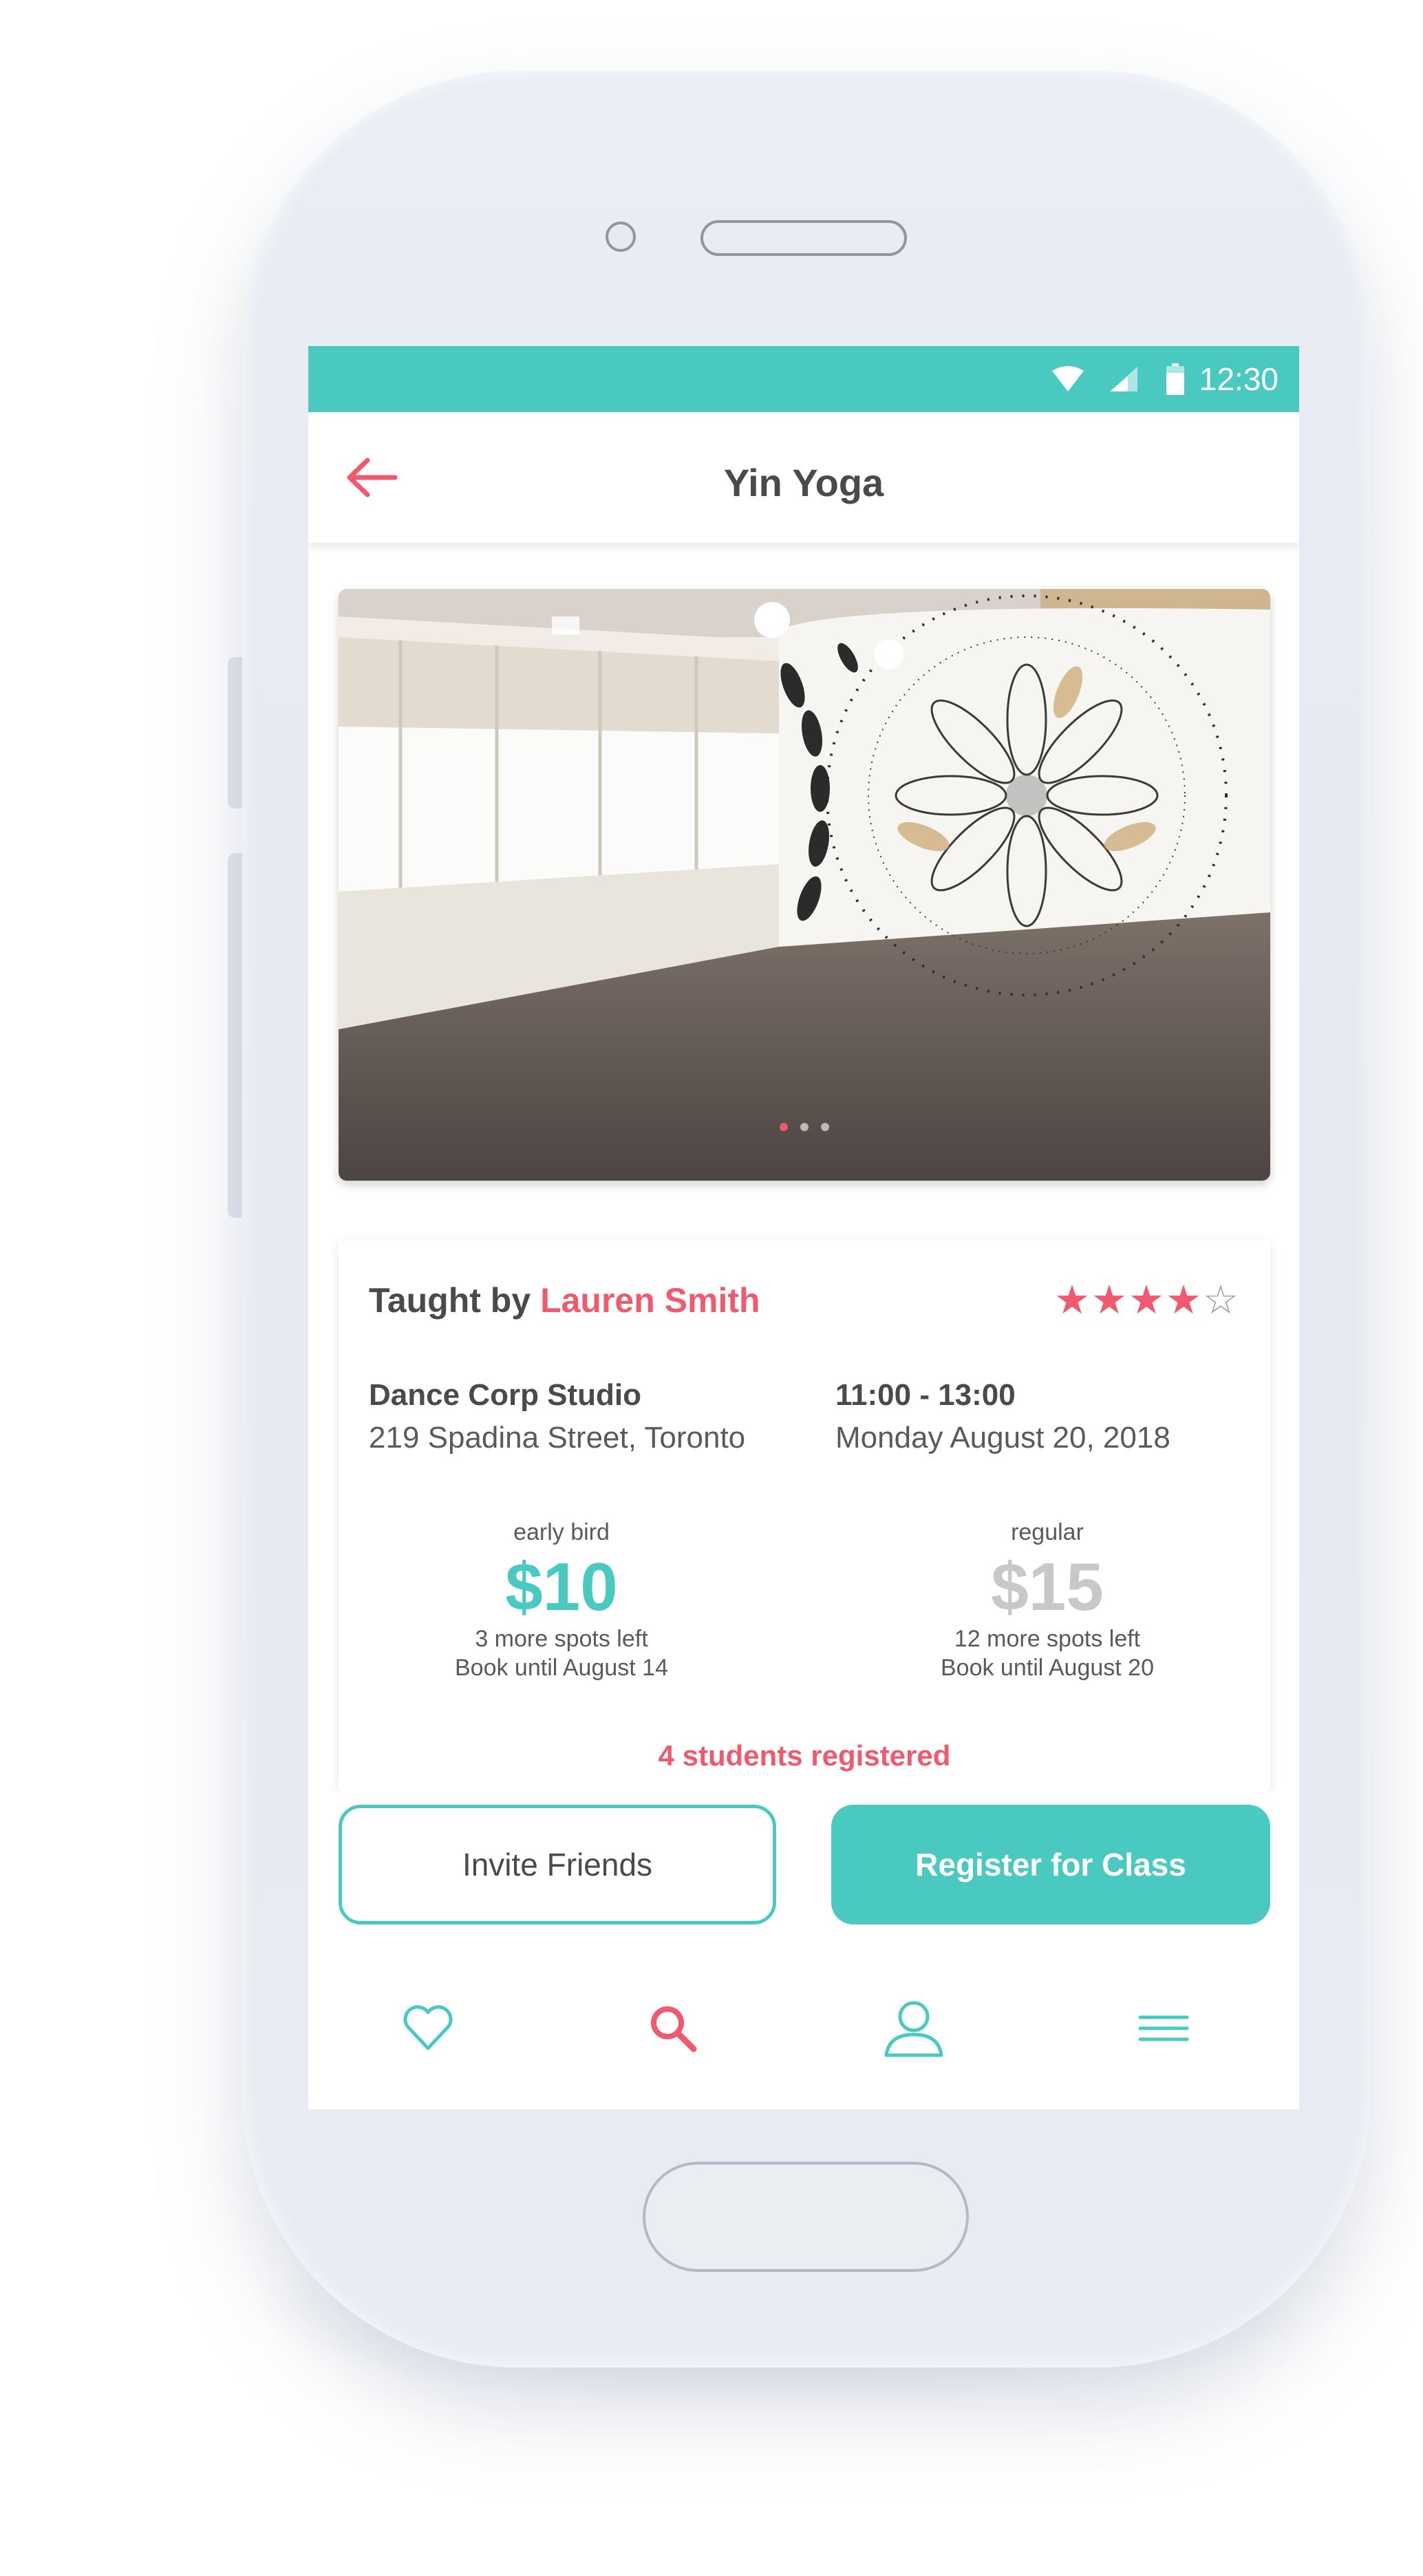 Image resolution: width=1423 pixels, height=2576 pixels. What do you see at coordinates (1047, 1638) in the screenshot?
I see `spots-left: 12 more spots left` at bounding box center [1047, 1638].